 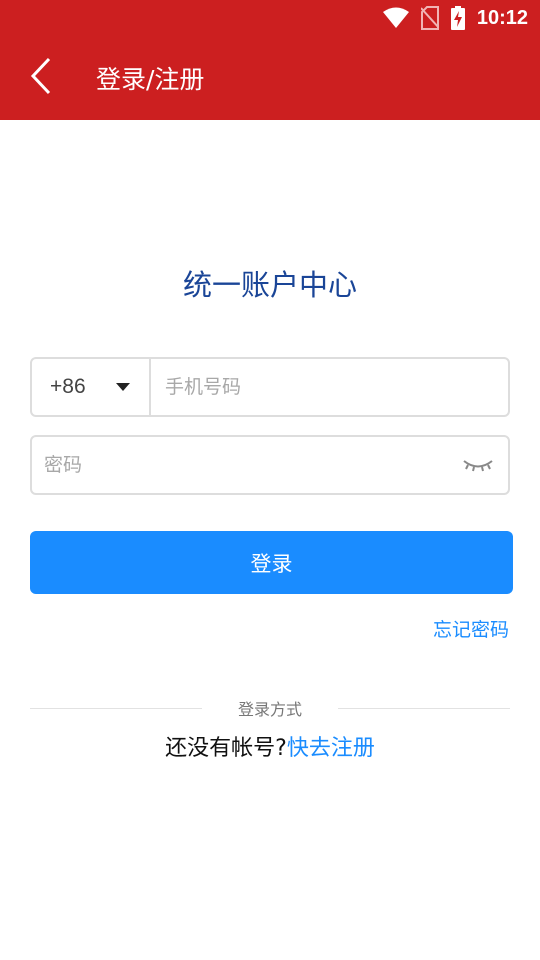 I want to click on register-prompt: 还没有帐号?快去注册, so click(x=270, y=746).